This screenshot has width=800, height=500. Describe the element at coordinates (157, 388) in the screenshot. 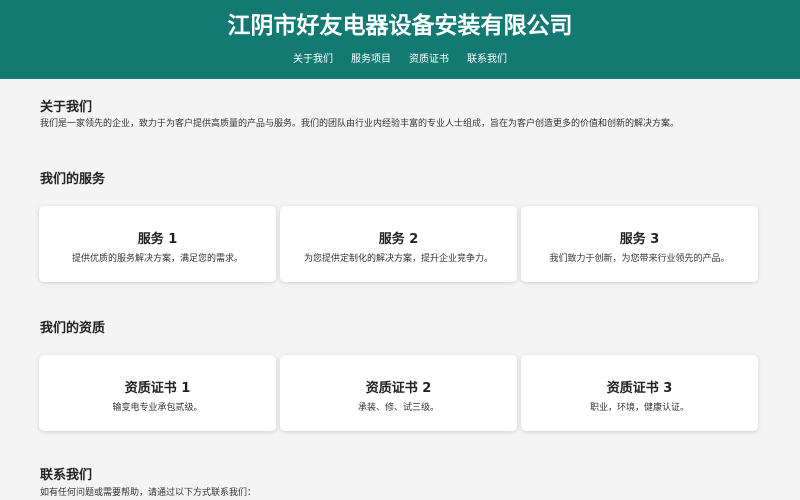

I see `qualification-card-title: 资质证书 1` at that location.